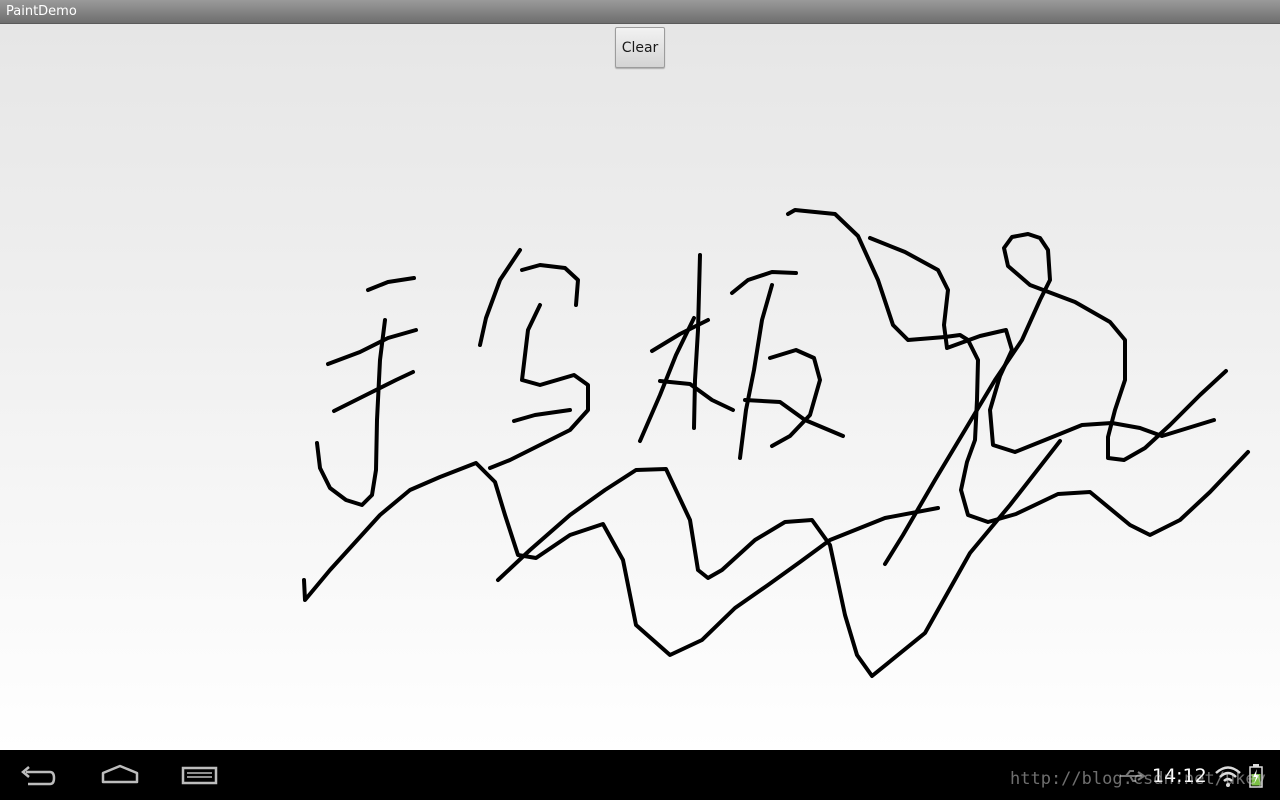 The width and height of the screenshot is (1280, 800). What do you see at coordinates (120, 775) in the screenshot?
I see `home-icon` at bounding box center [120, 775].